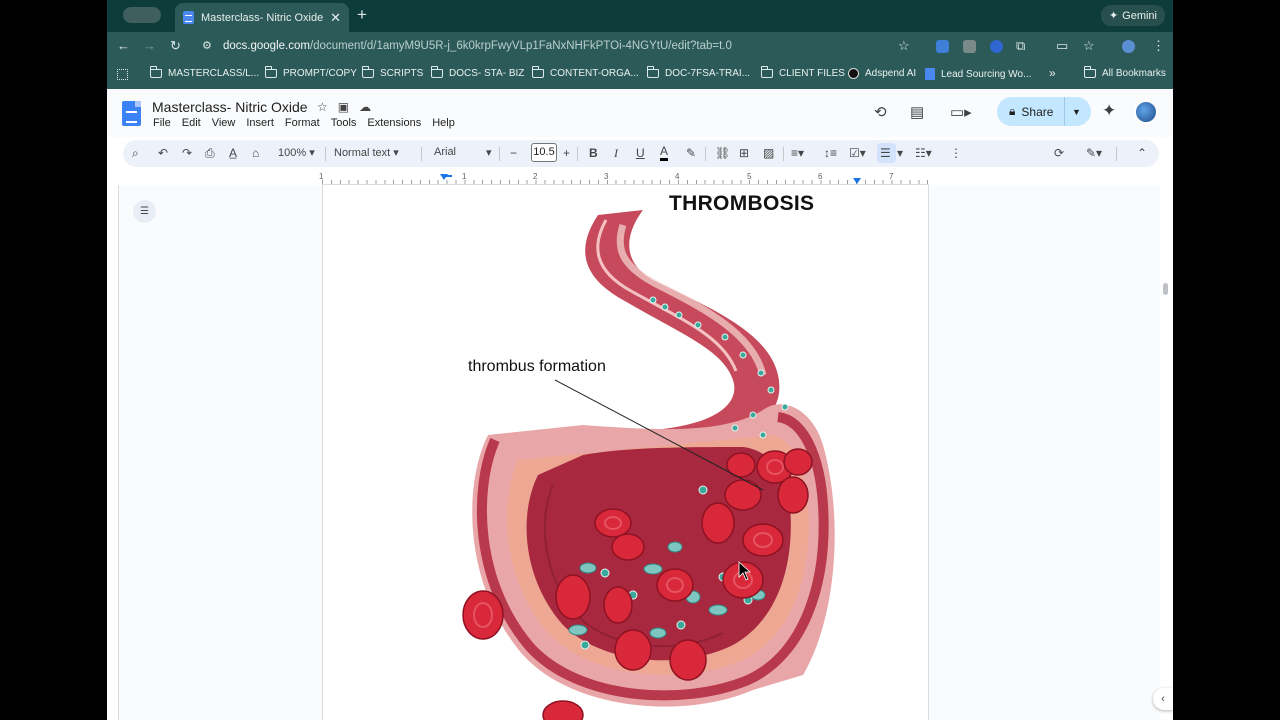 This screenshot has width=1280, height=720. Describe the element at coordinates (923, 153) in the screenshot. I see `numbered-list-icon: ☷▾` at that location.